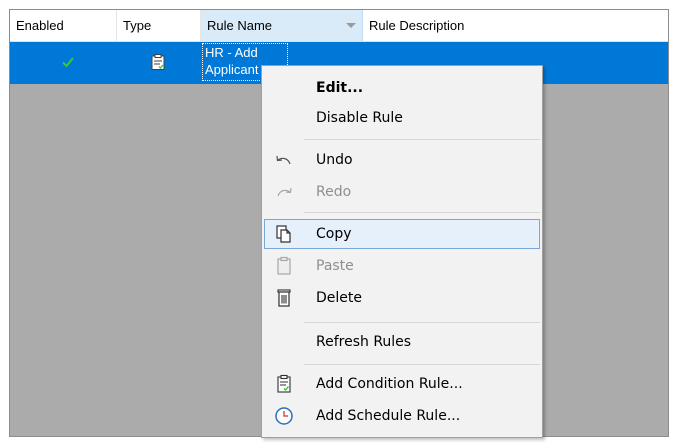 The height and width of the screenshot is (446, 678). Describe the element at coordinates (40, 25) in the screenshot. I see `column-header-label: Enabled` at that location.